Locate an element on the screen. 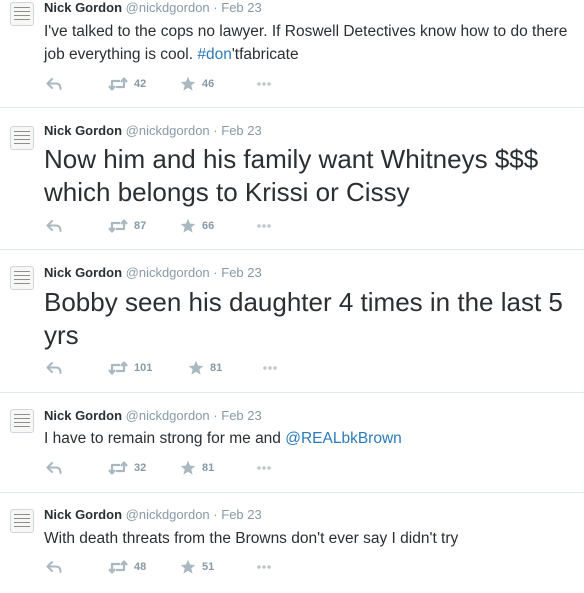  favorite-button: 51 is located at coordinates (197, 567).